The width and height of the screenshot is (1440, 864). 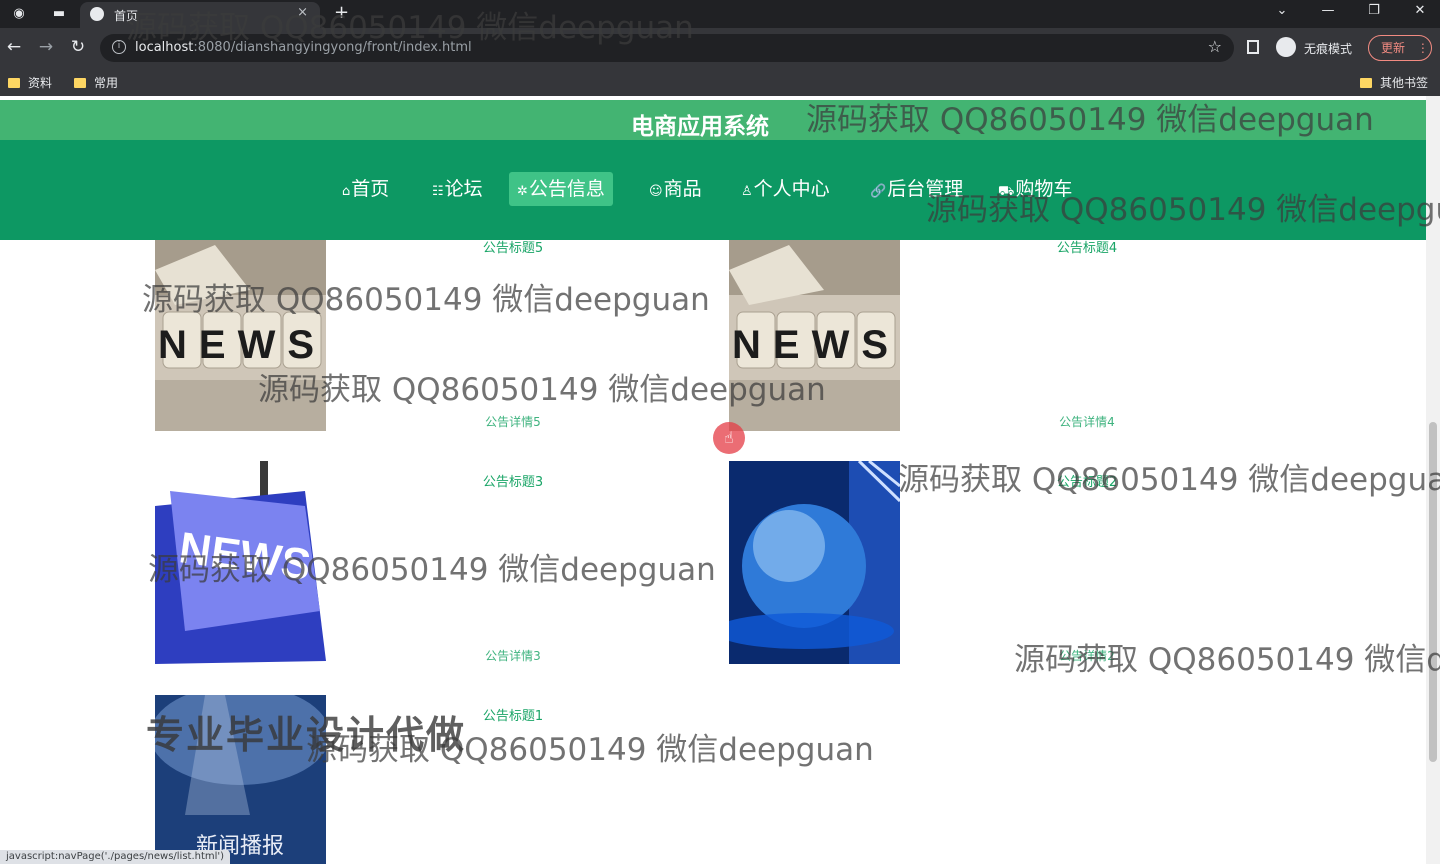 I want to click on news-detail-5: 公告详情5, so click(x=513, y=422).